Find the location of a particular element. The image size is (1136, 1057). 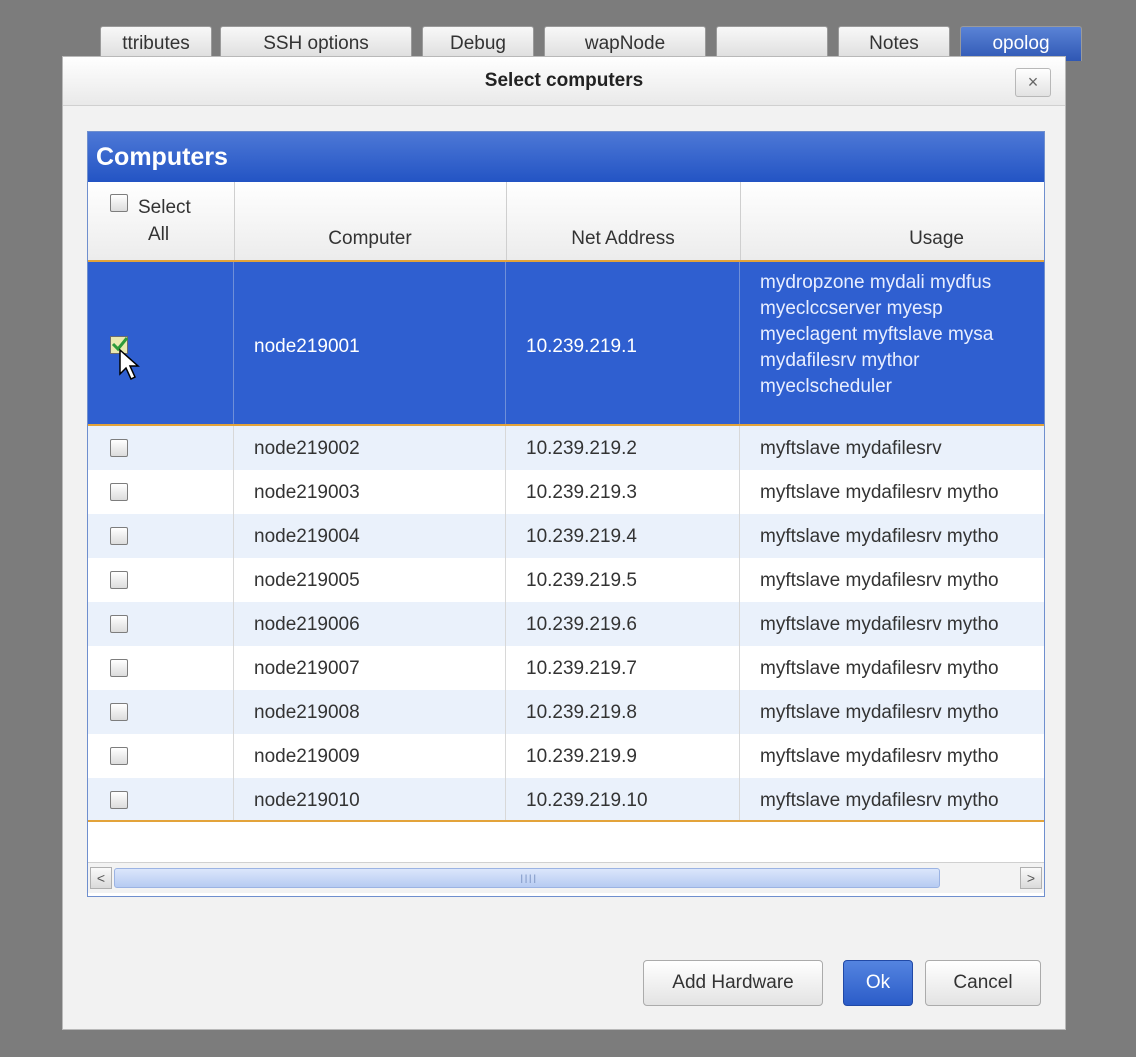

grid-title: Computers is located at coordinates (162, 157).